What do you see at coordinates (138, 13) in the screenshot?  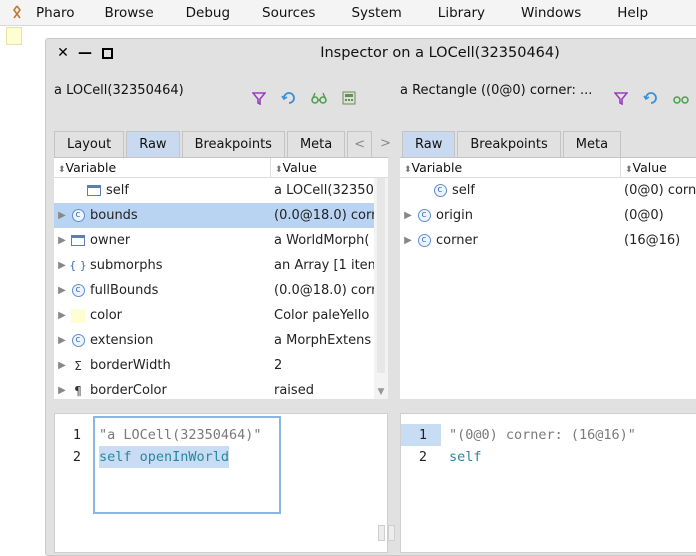 I see `menu-browse: Browse` at bounding box center [138, 13].